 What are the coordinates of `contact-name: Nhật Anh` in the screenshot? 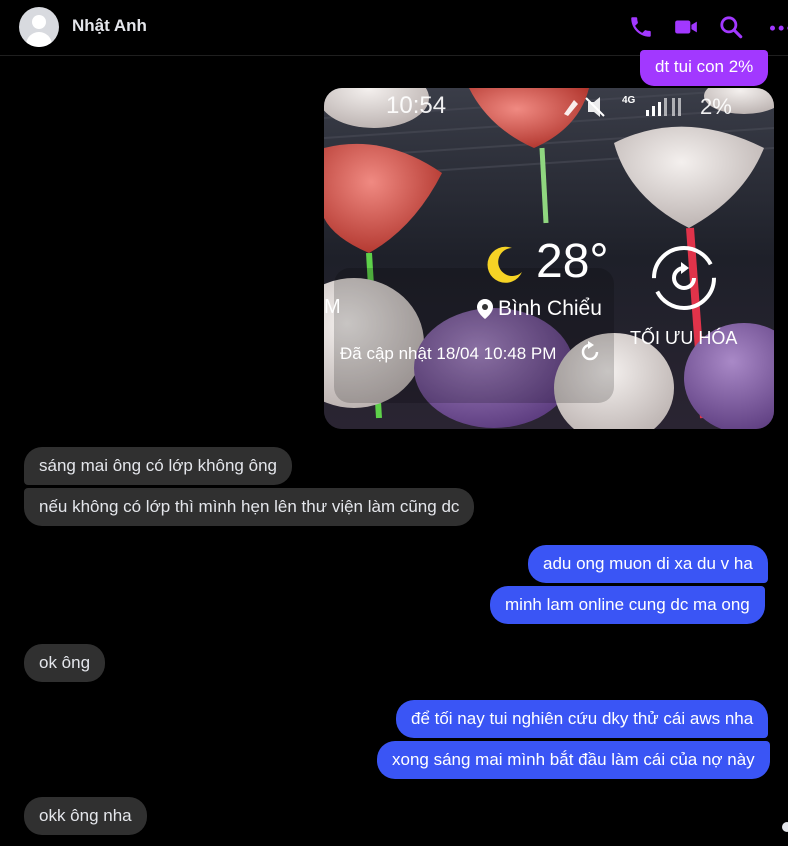 It's located at (109, 26).